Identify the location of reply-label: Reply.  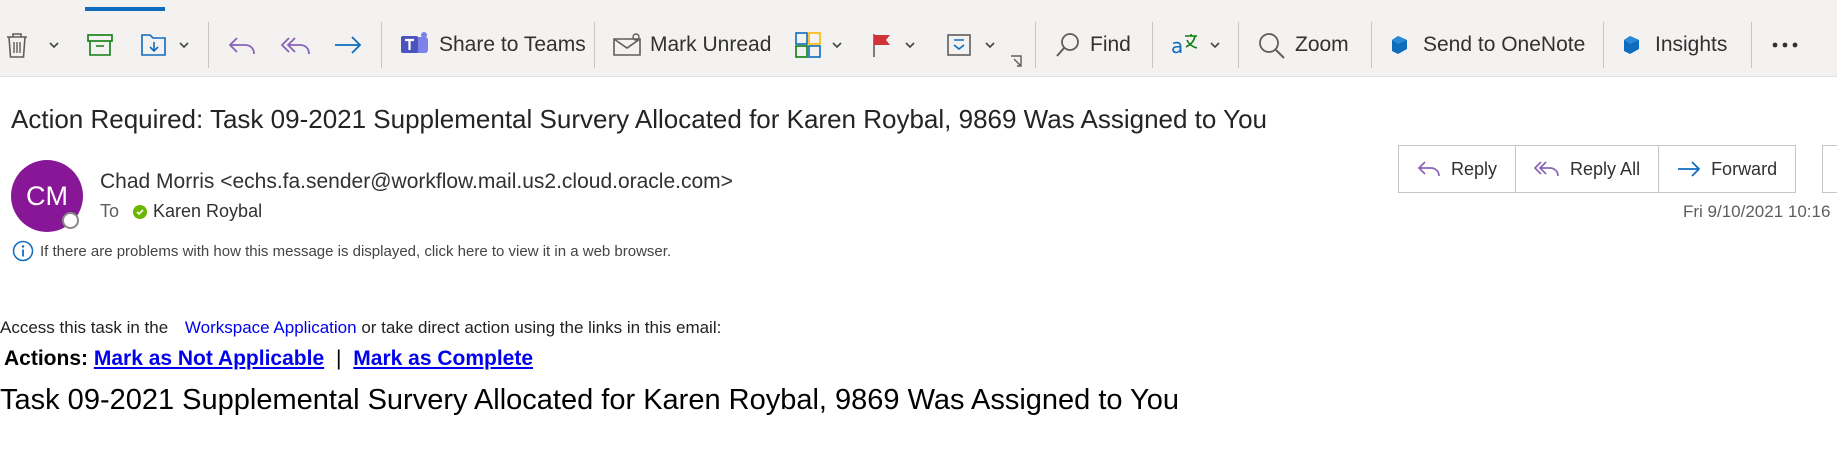
(1474, 168).